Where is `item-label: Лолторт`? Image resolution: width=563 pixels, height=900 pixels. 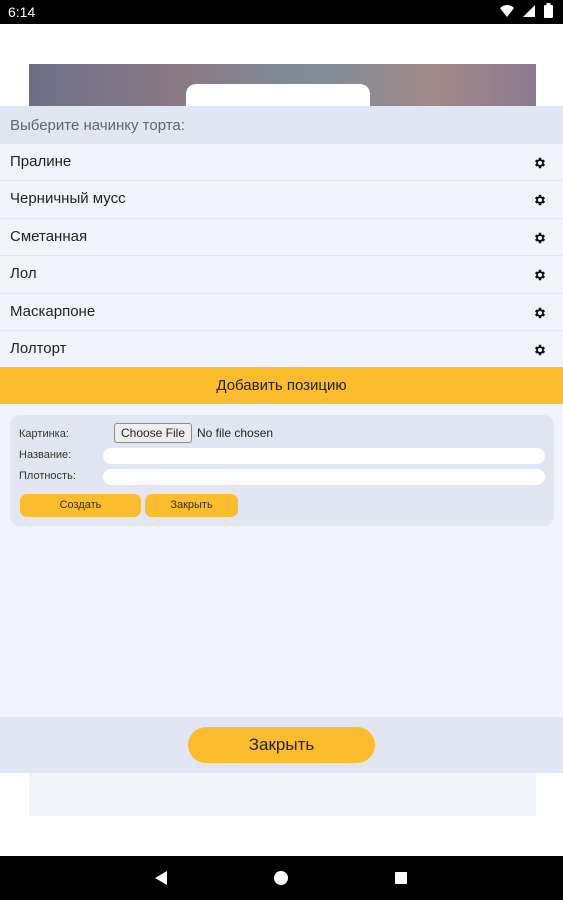
item-label: Лолторт is located at coordinates (38, 348).